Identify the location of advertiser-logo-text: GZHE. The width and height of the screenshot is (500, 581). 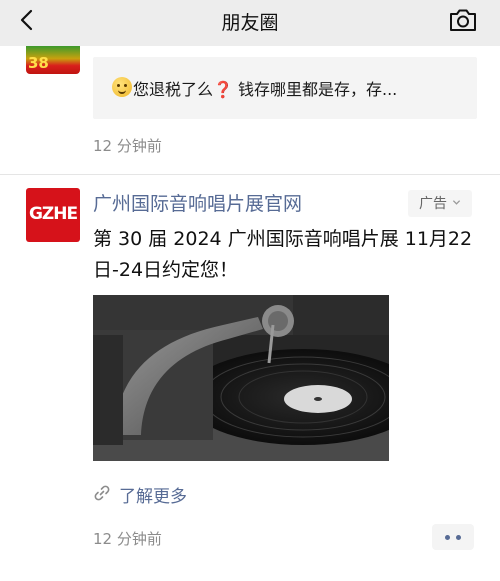
(53, 214).